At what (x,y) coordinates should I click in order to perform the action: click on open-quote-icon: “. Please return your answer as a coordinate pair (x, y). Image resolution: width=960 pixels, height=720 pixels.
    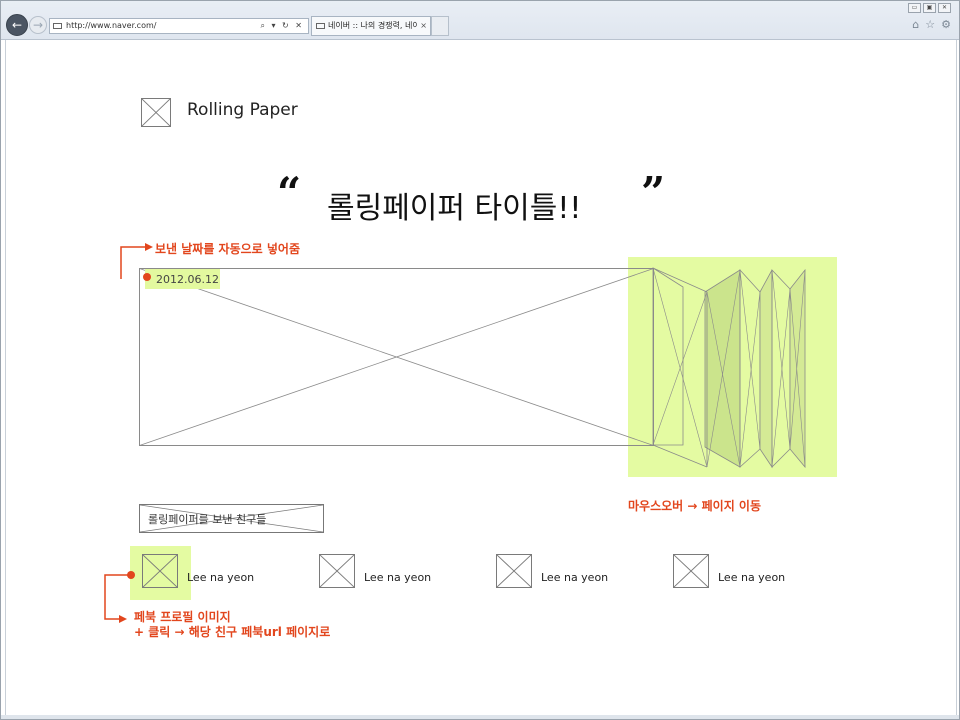
    Looking at the image, I should click on (289, 192).